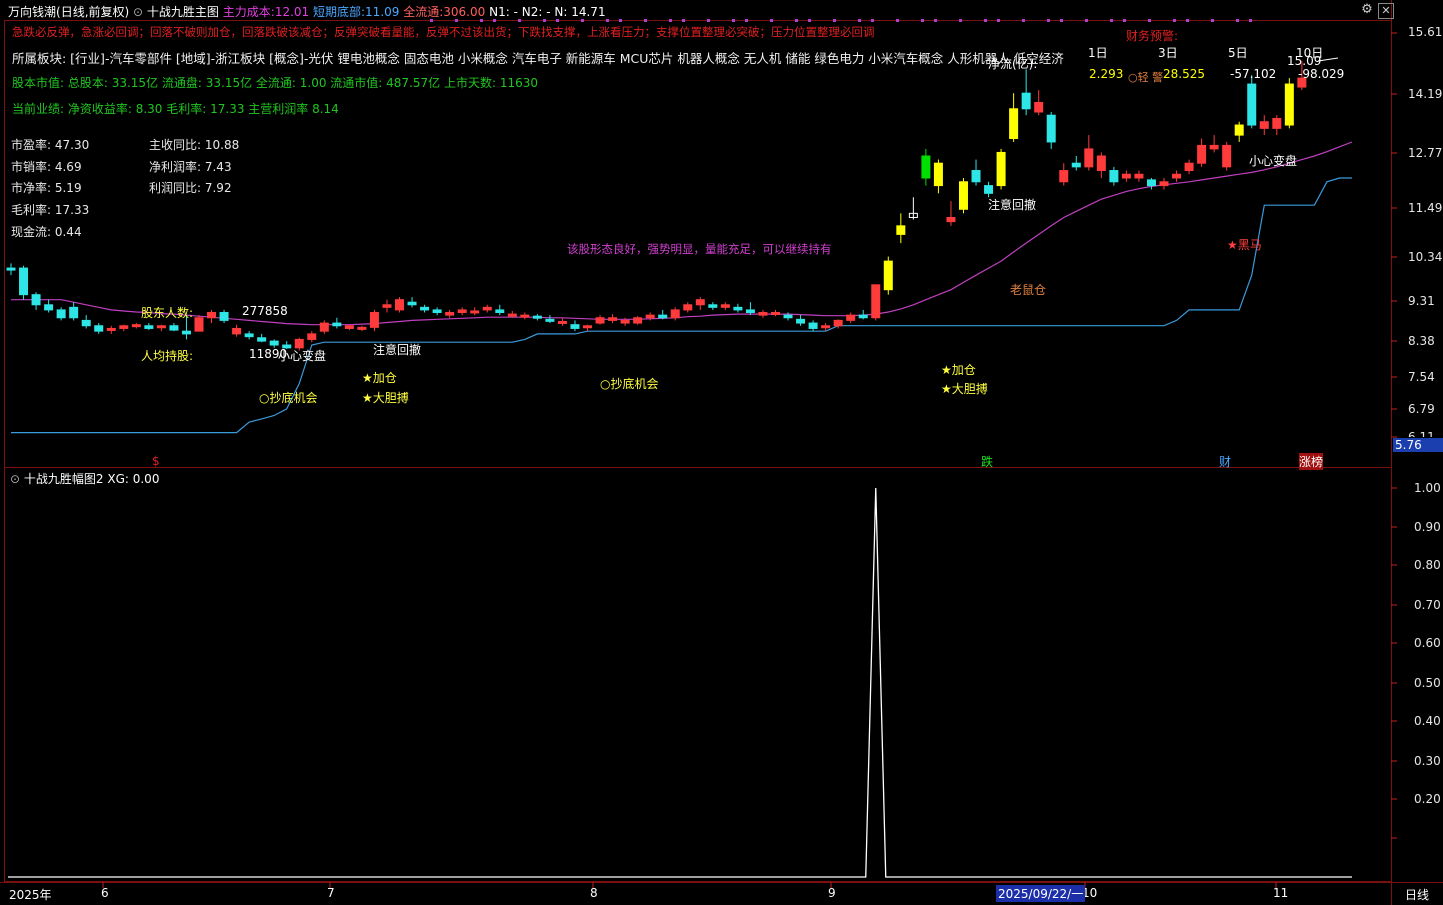  What do you see at coordinates (1425, 153) in the screenshot?
I see `price-tick: 12.77` at bounding box center [1425, 153].